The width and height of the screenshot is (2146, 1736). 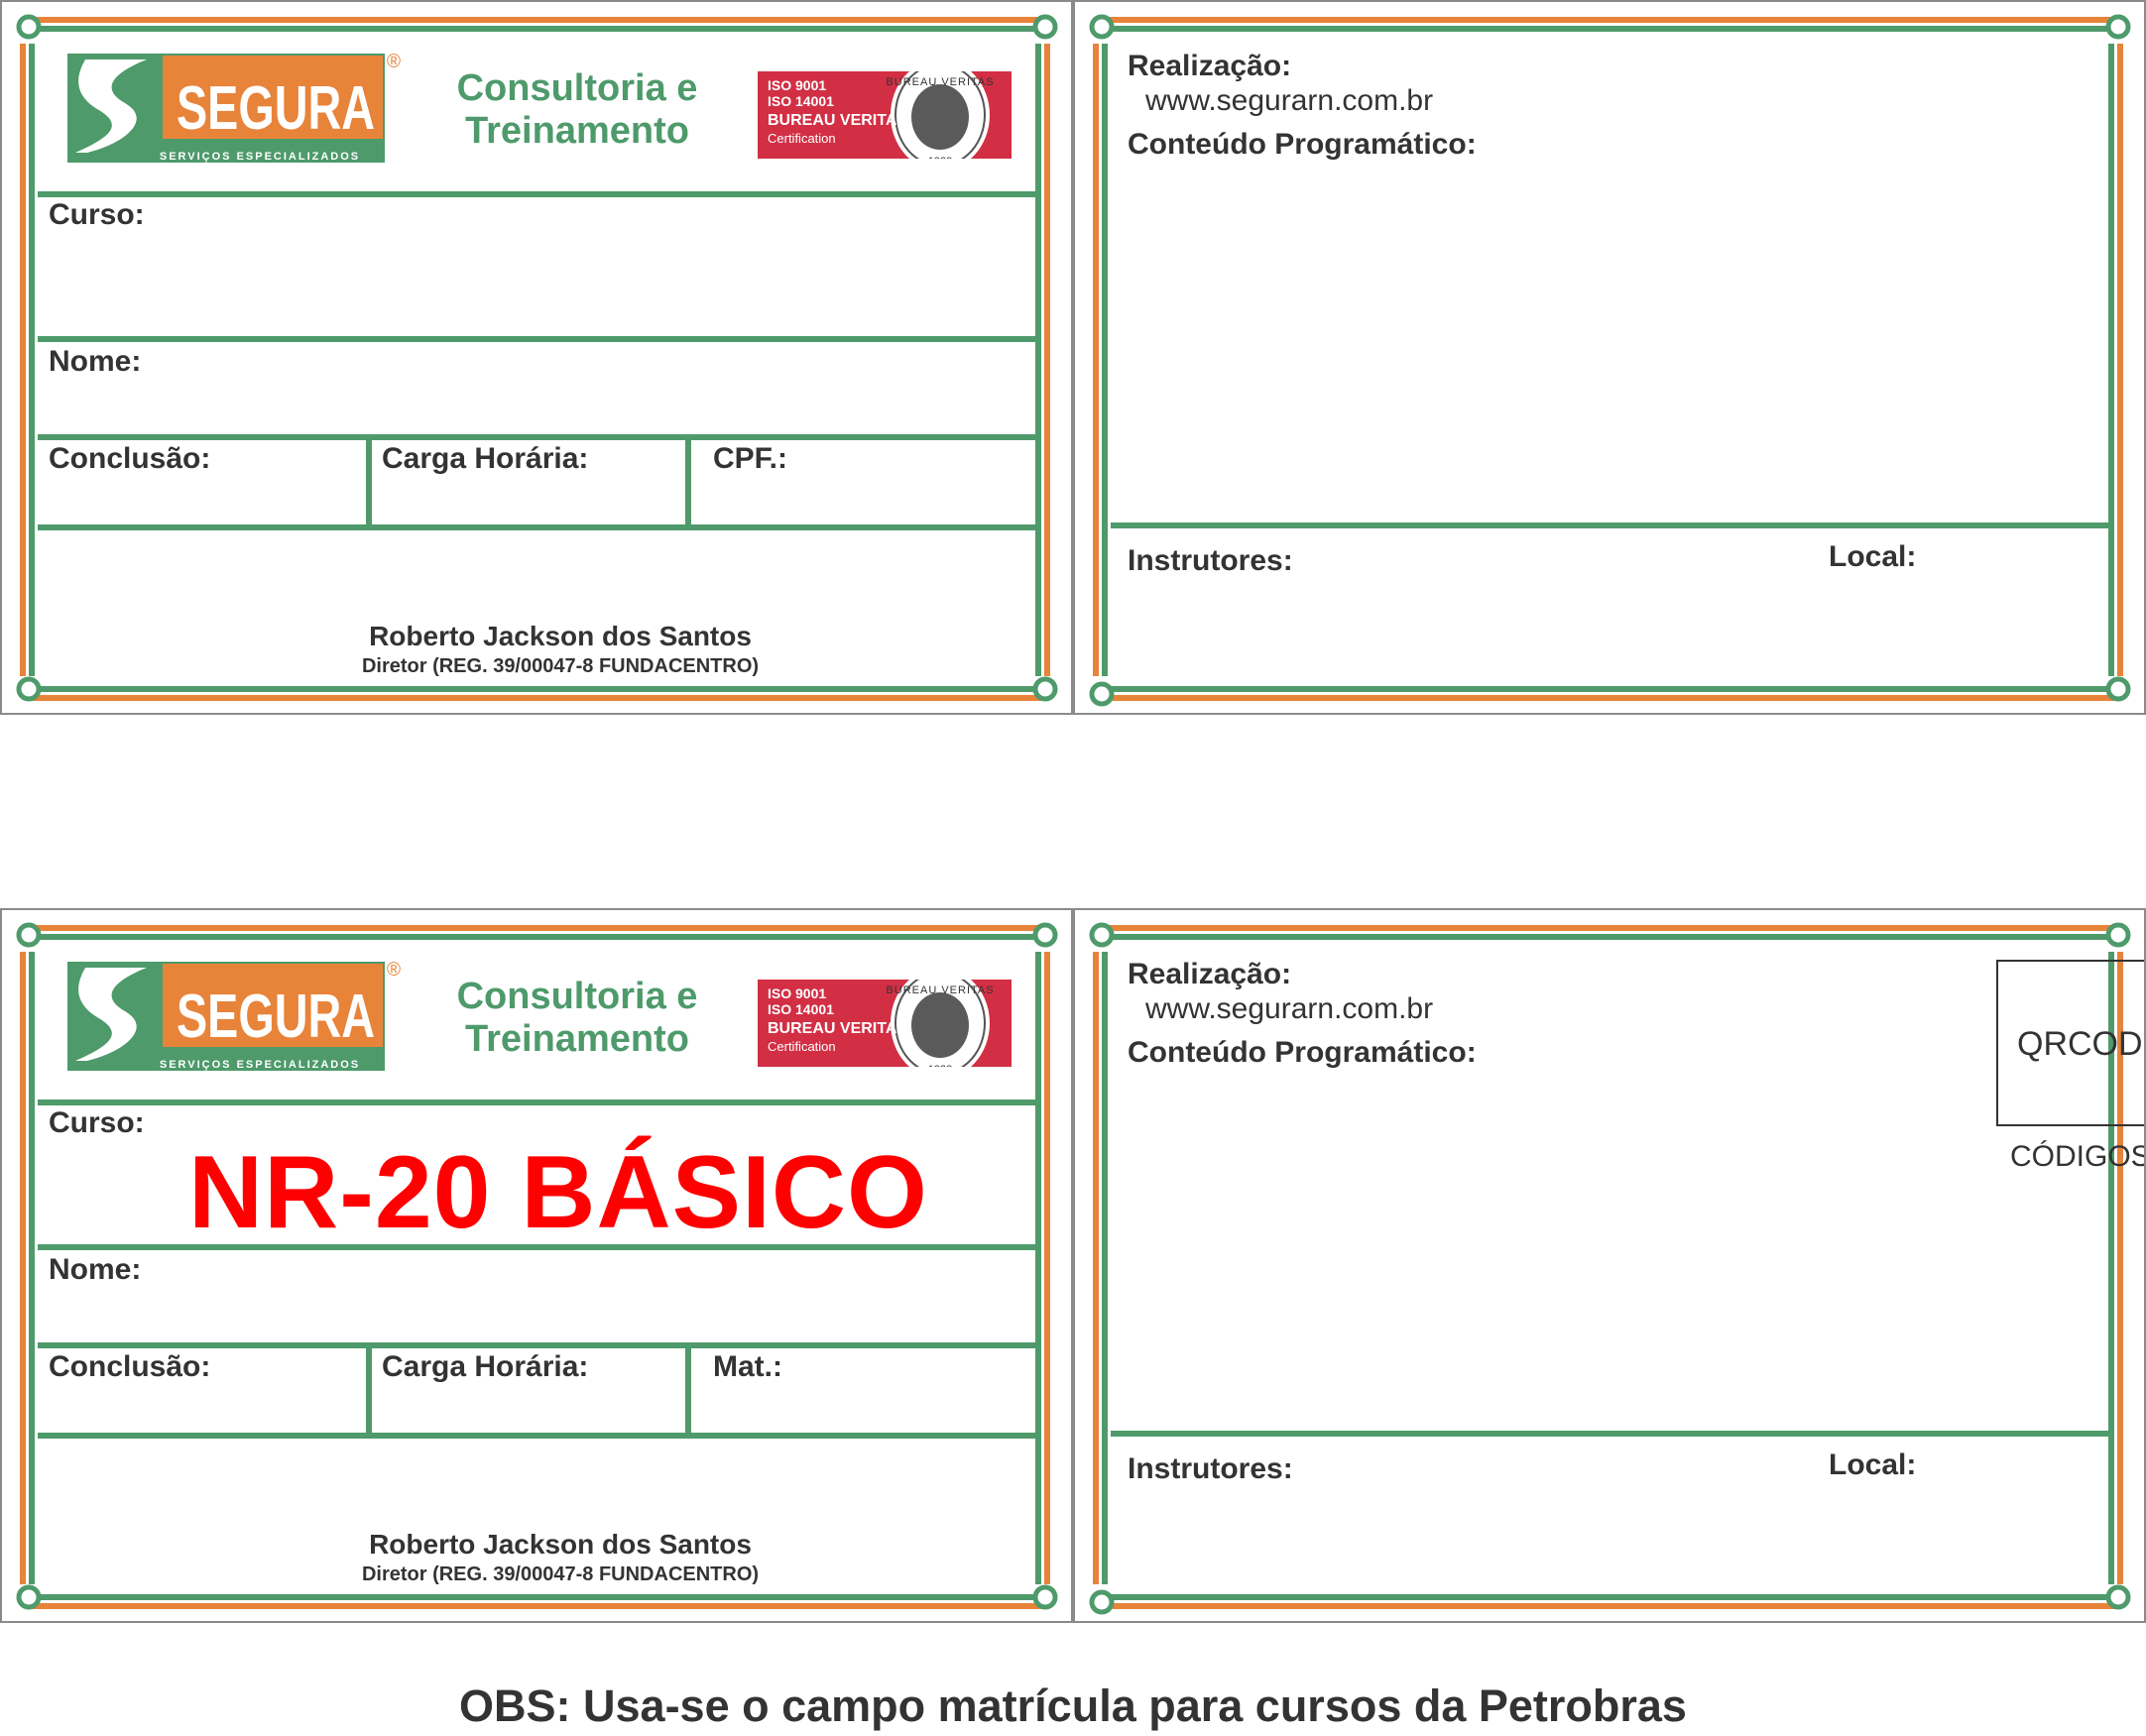 What do you see at coordinates (748, 1366) in the screenshot?
I see `mat-label: Mat.:` at bounding box center [748, 1366].